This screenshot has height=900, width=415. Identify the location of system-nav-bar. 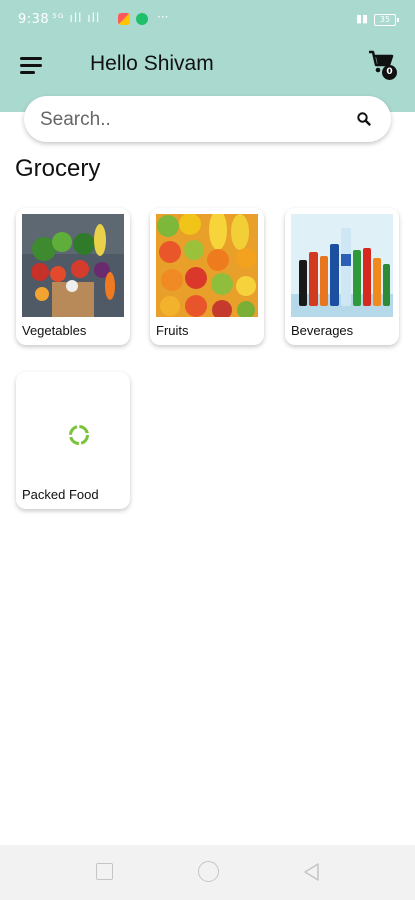
(207, 872).